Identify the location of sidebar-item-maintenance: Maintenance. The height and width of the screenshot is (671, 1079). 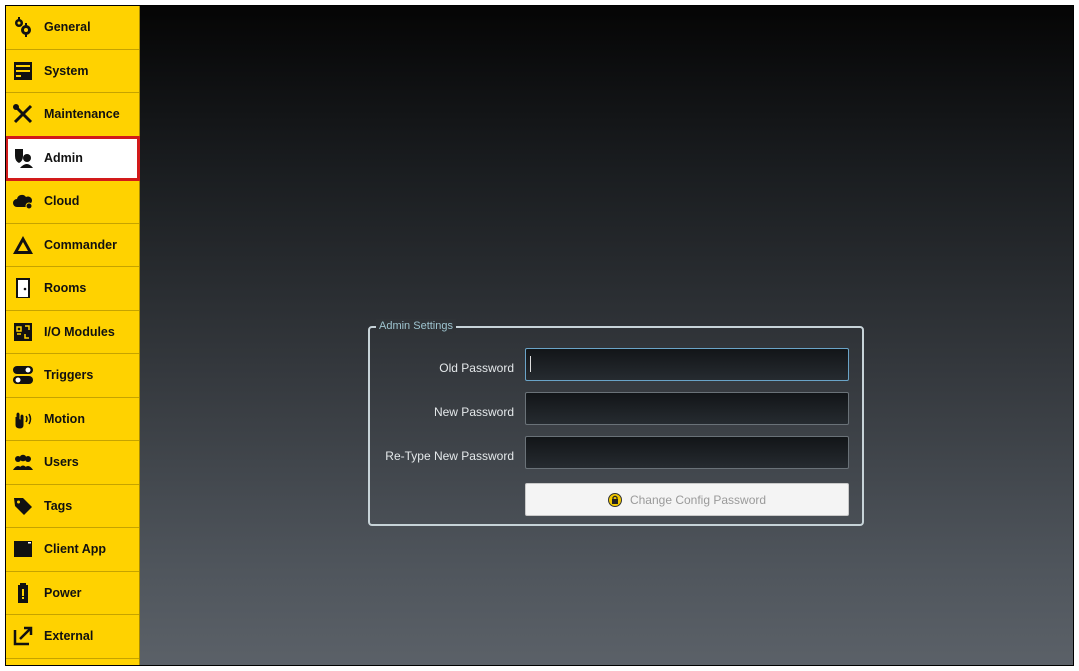
(72, 115).